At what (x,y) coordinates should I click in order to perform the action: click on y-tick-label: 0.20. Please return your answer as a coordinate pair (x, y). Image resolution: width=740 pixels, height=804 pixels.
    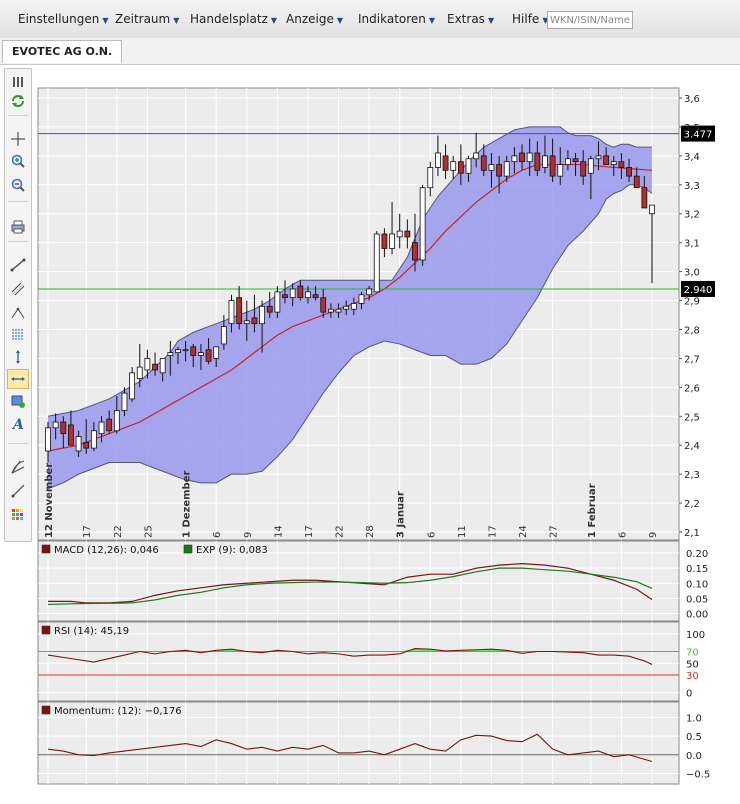
    Looking at the image, I should click on (697, 554).